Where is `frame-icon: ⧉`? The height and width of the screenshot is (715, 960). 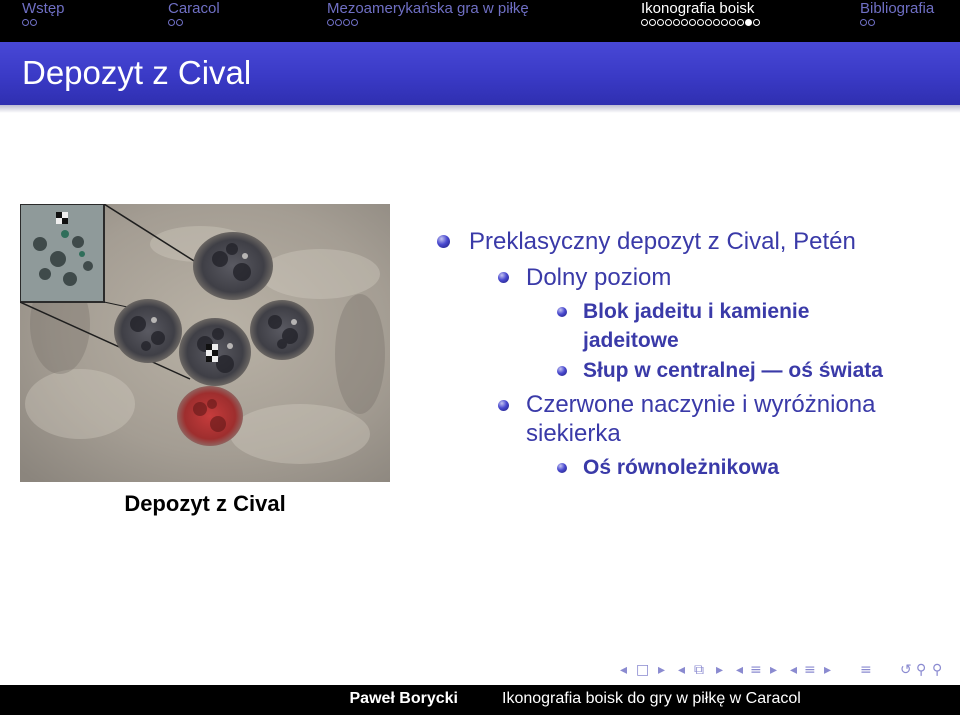
frame-icon: ⧉ is located at coordinates (699, 670).